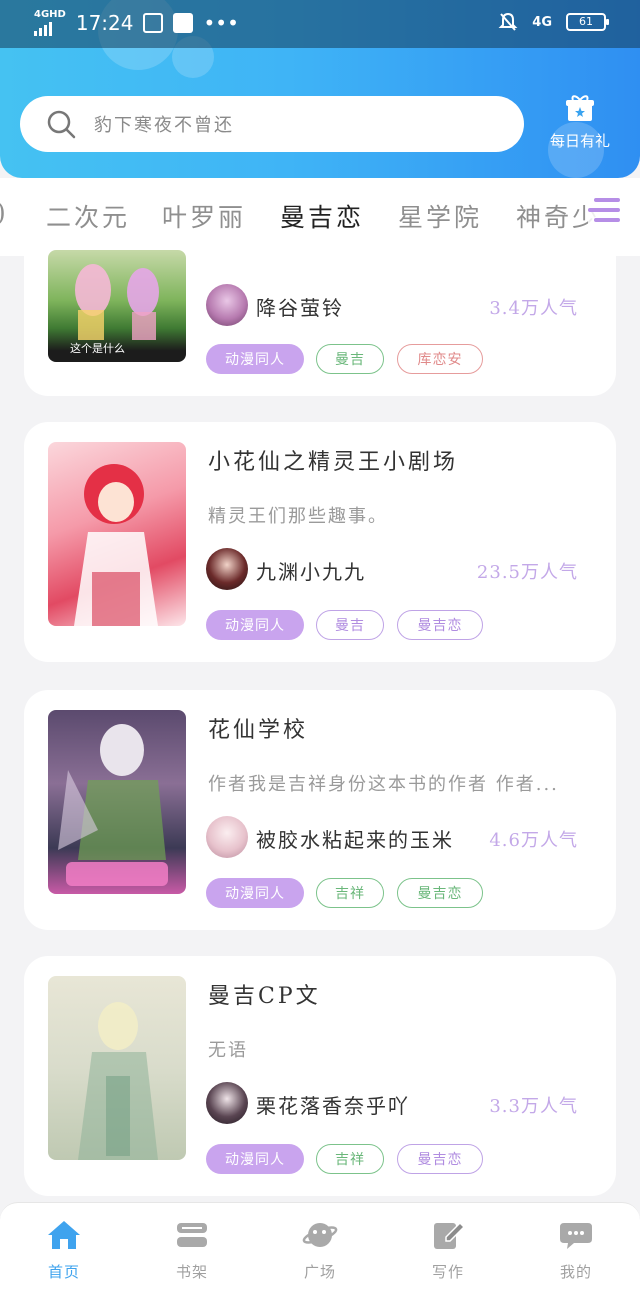  What do you see at coordinates (298, 516) in the screenshot?
I see `book-description: 精灵王们那些趣事。` at bounding box center [298, 516].